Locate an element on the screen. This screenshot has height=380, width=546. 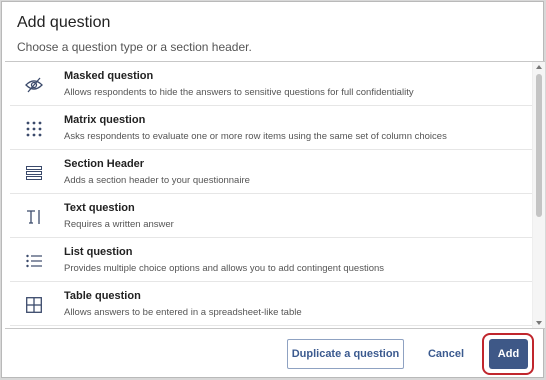
dialog-footer: Duplicate a question Cancel Add is located at coordinates (272, 352).